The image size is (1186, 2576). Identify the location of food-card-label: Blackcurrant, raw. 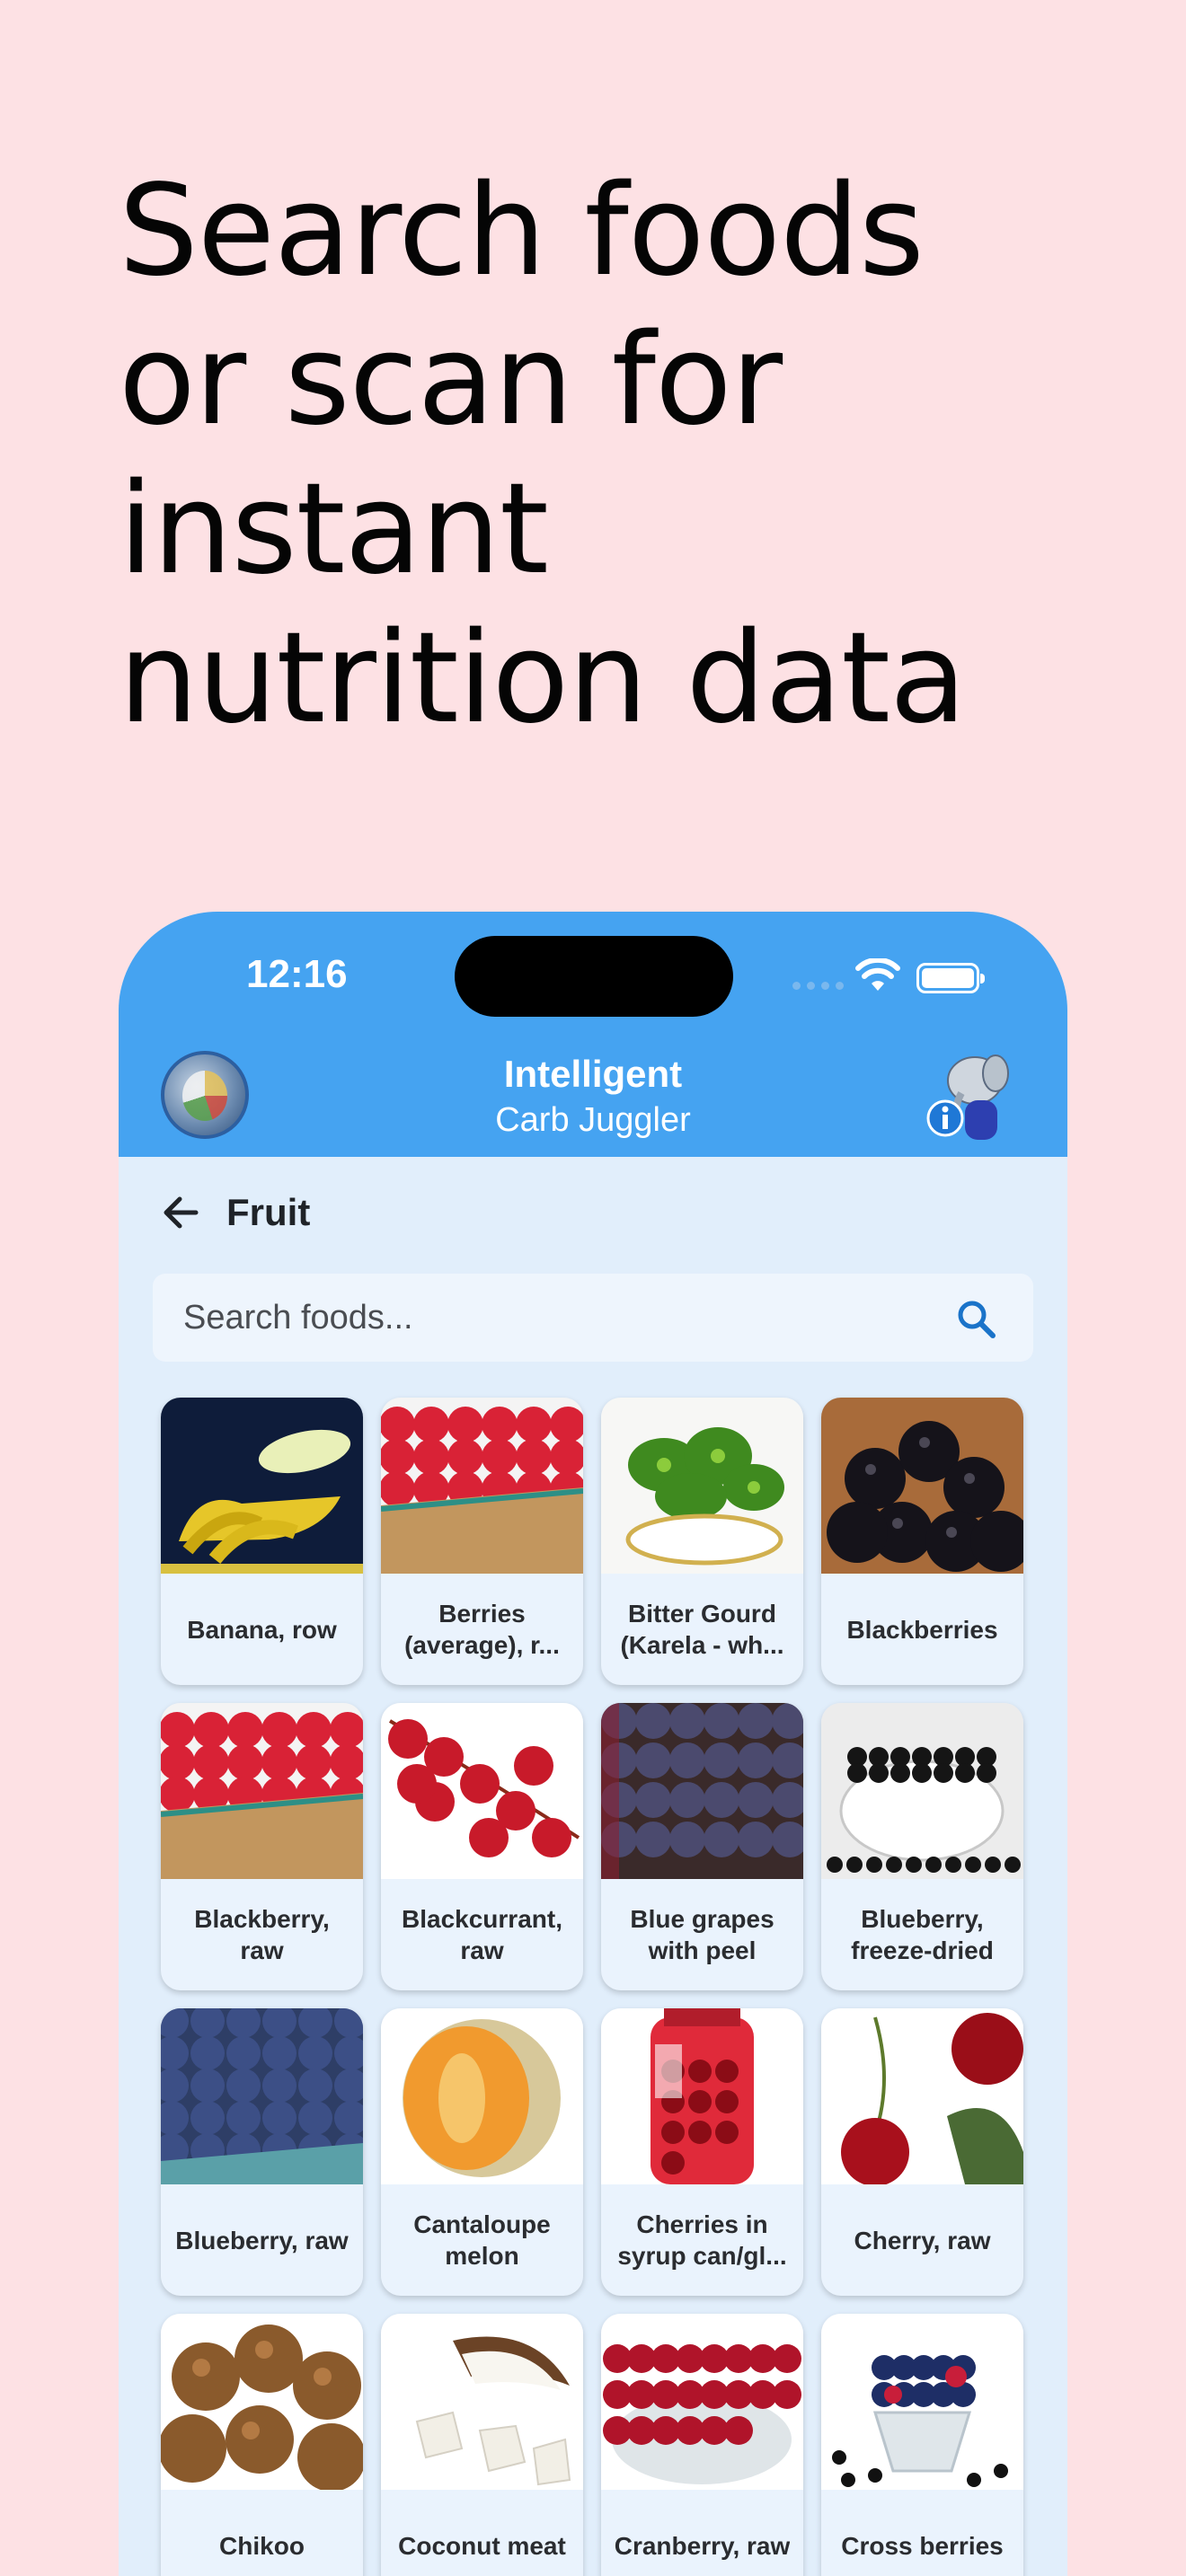
(482, 1934).